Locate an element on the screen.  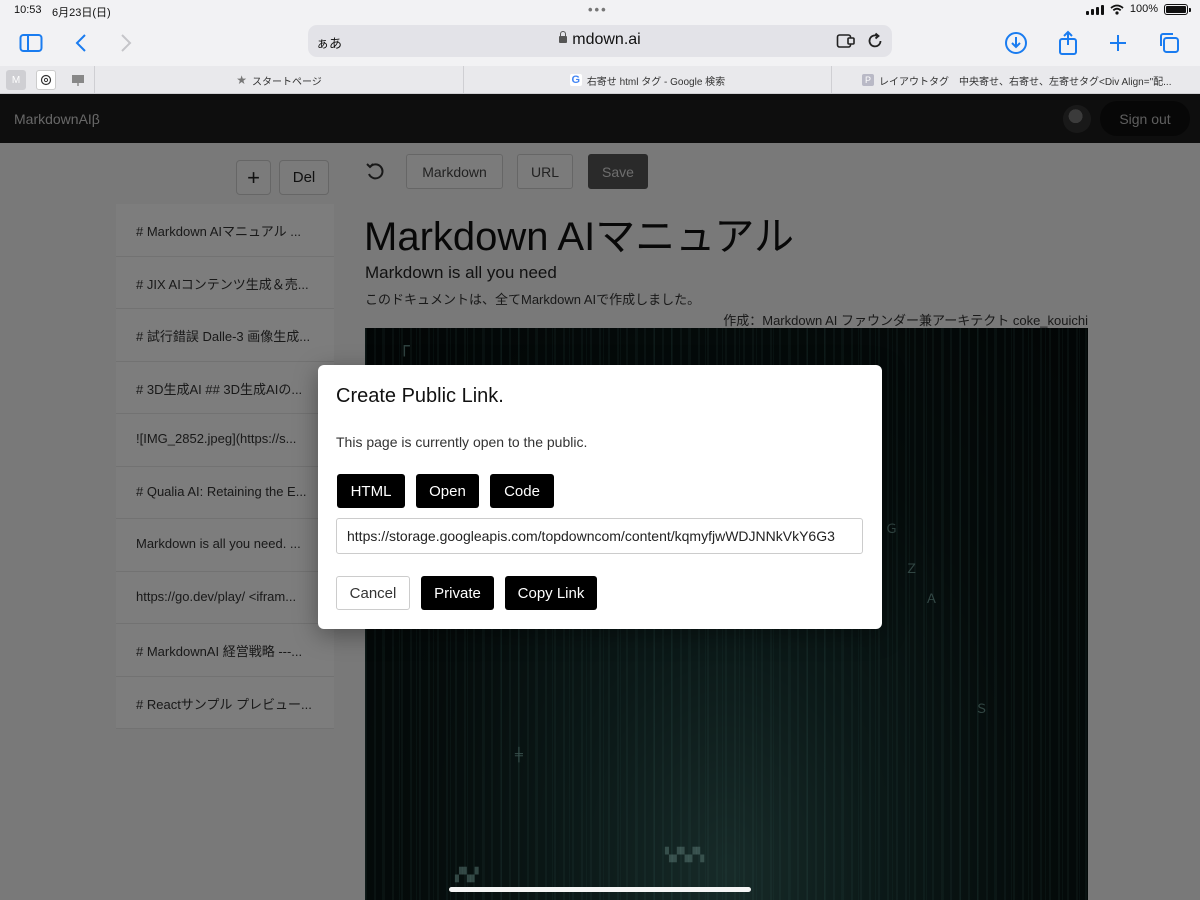
reload-icon is located at coordinates (875, 41).